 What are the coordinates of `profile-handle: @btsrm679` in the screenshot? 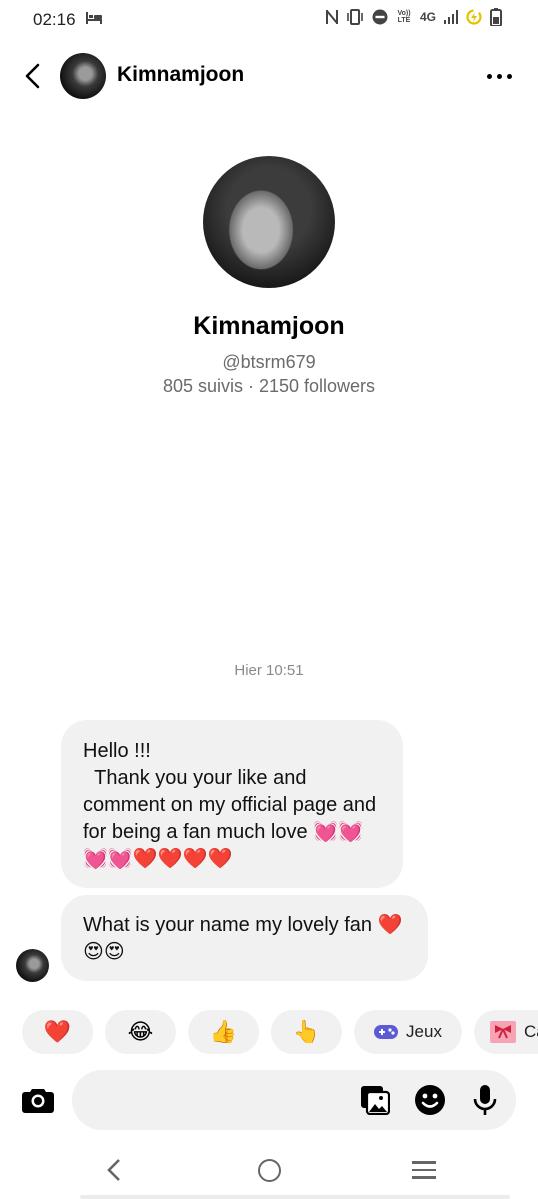 It's located at (269, 362).